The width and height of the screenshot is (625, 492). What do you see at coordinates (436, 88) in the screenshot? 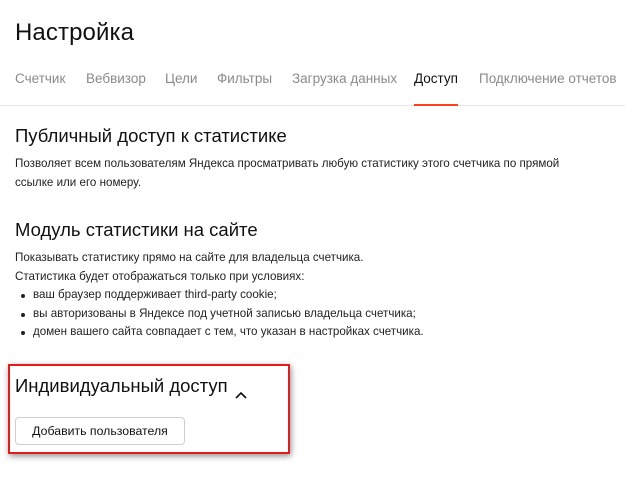
I see `tab-access: Доступ` at bounding box center [436, 88].